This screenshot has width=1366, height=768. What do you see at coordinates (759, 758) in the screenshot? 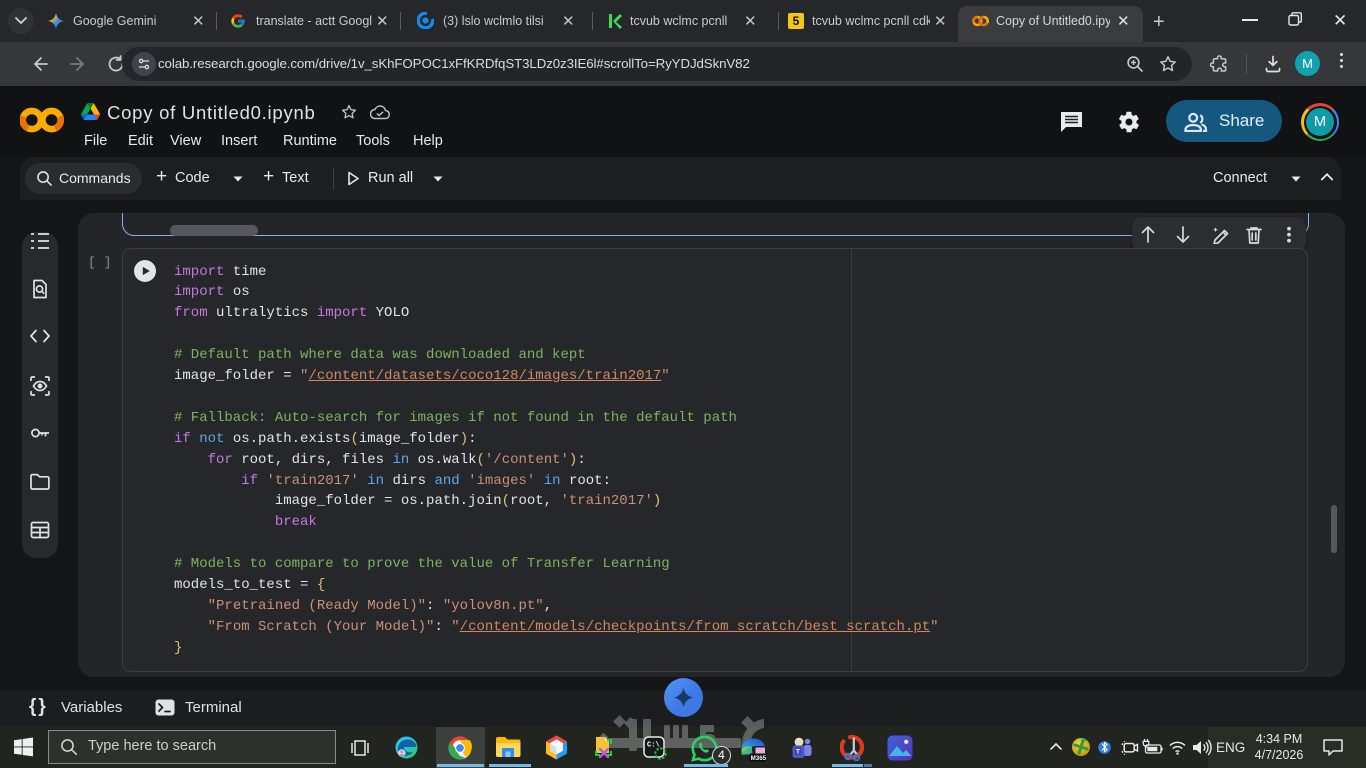
I see `svg-text: M365` at bounding box center [759, 758].